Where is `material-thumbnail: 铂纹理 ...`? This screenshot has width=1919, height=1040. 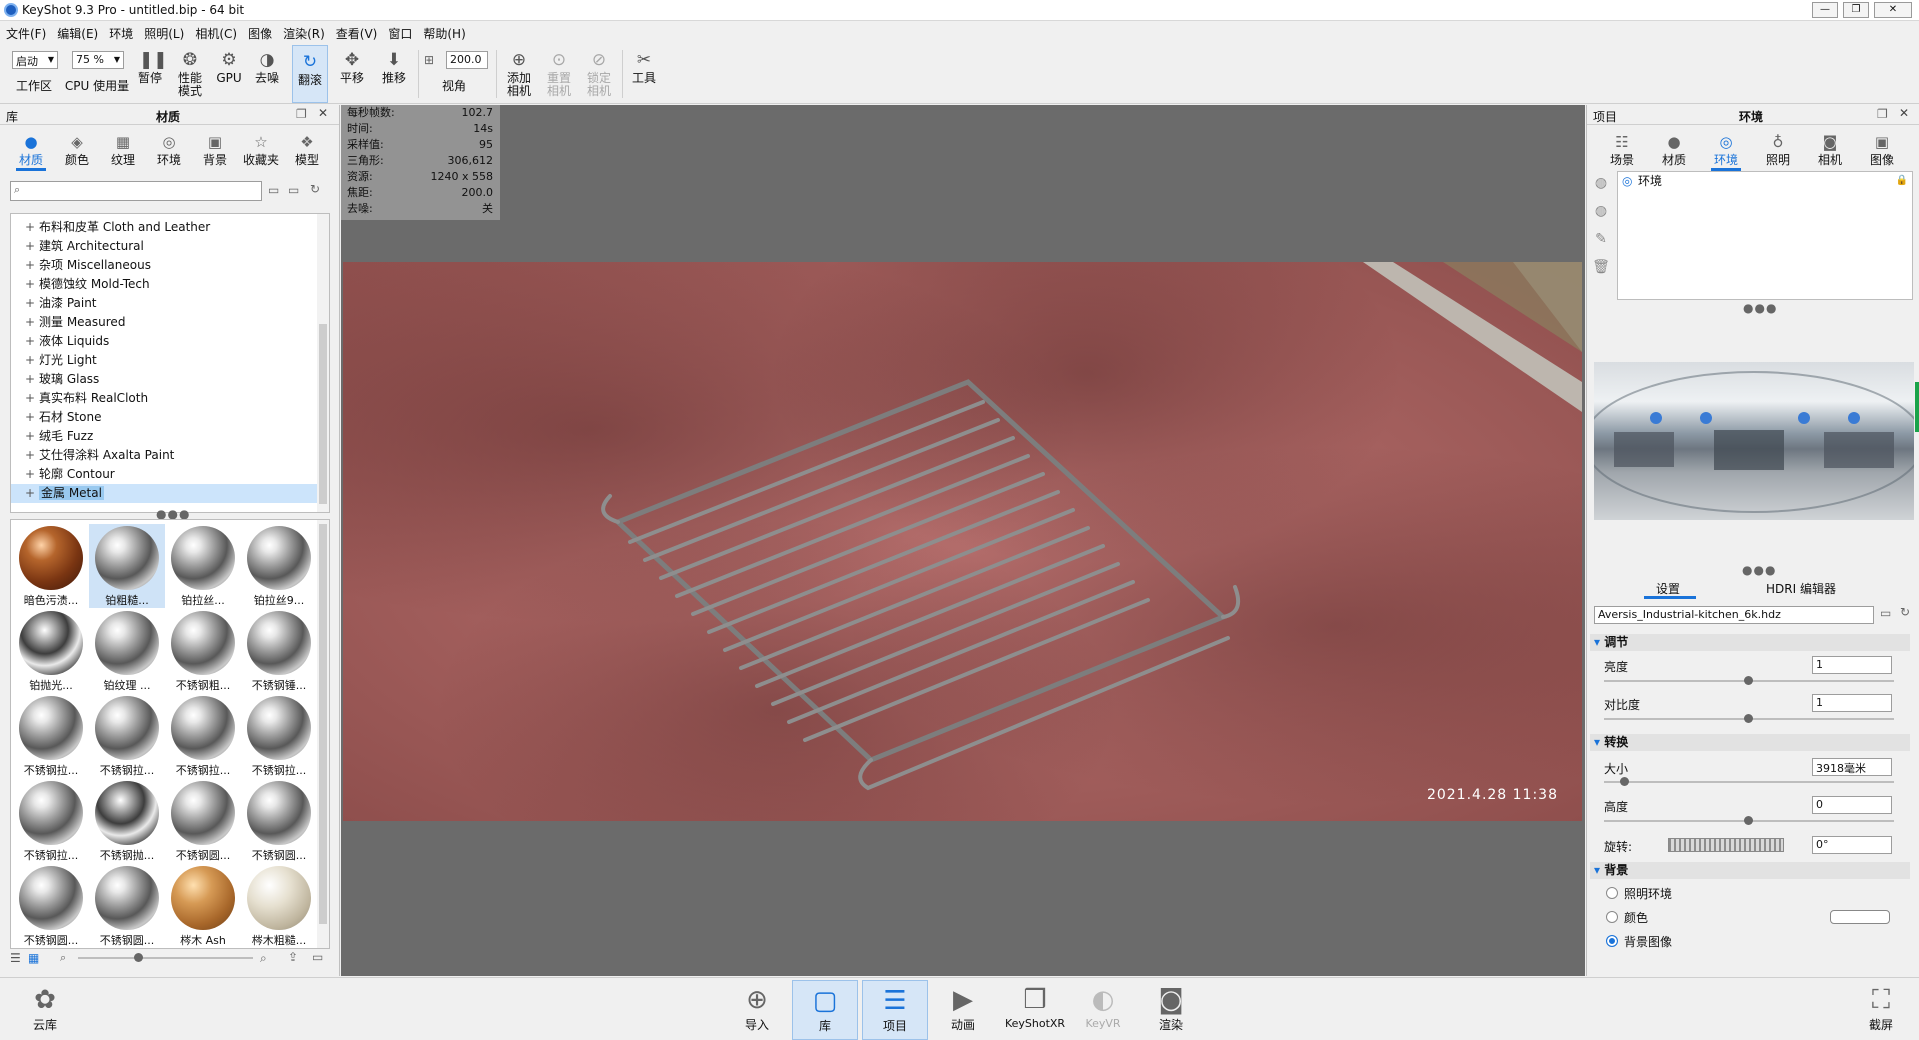
material-thumbnail: 铂纹理 ... is located at coordinates (127, 651).